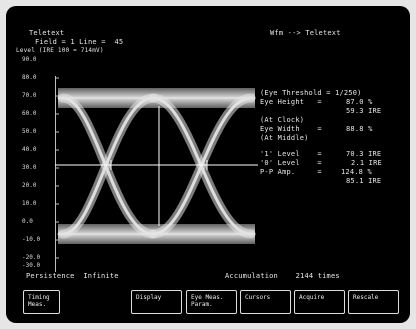 This screenshot has height=329, width=416. What do you see at coordinates (29, 203) in the screenshot?
I see `y-tick-label: 10.0` at bounding box center [29, 203].